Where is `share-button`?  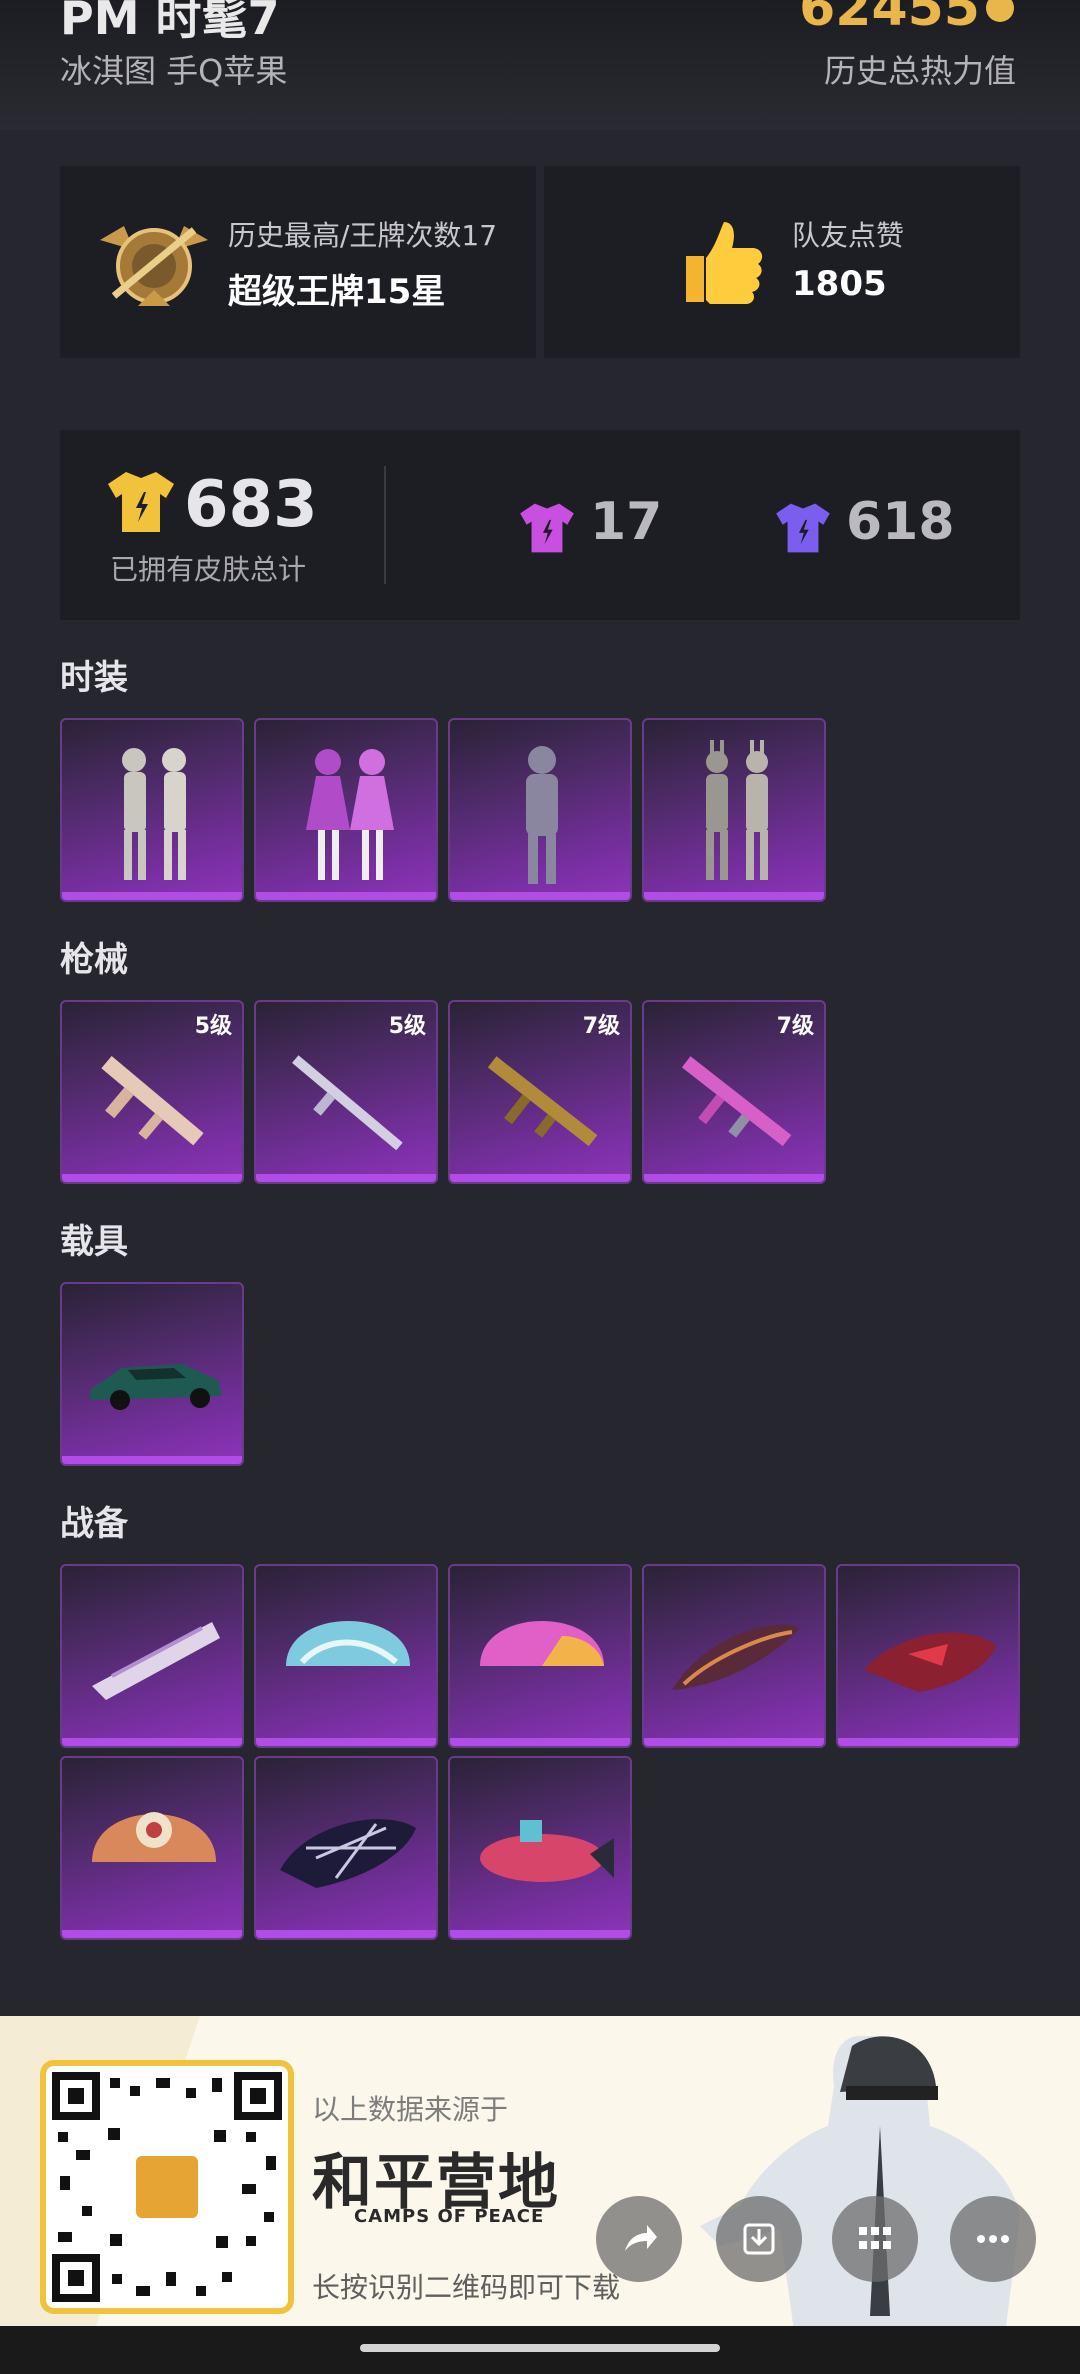
share-button is located at coordinates (639, 2239).